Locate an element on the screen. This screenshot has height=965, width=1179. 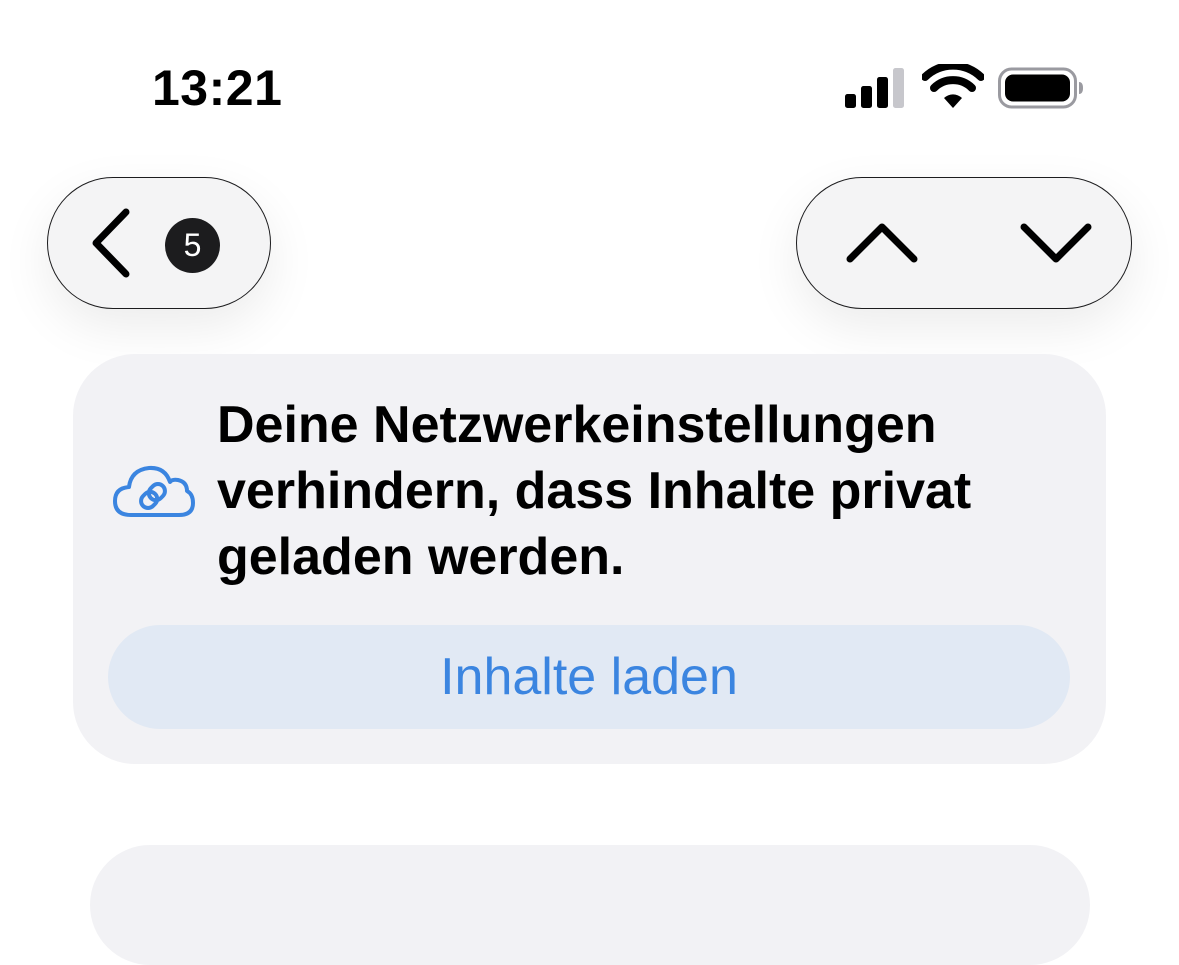
count-badge: 5 is located at coordinates (192, 245).